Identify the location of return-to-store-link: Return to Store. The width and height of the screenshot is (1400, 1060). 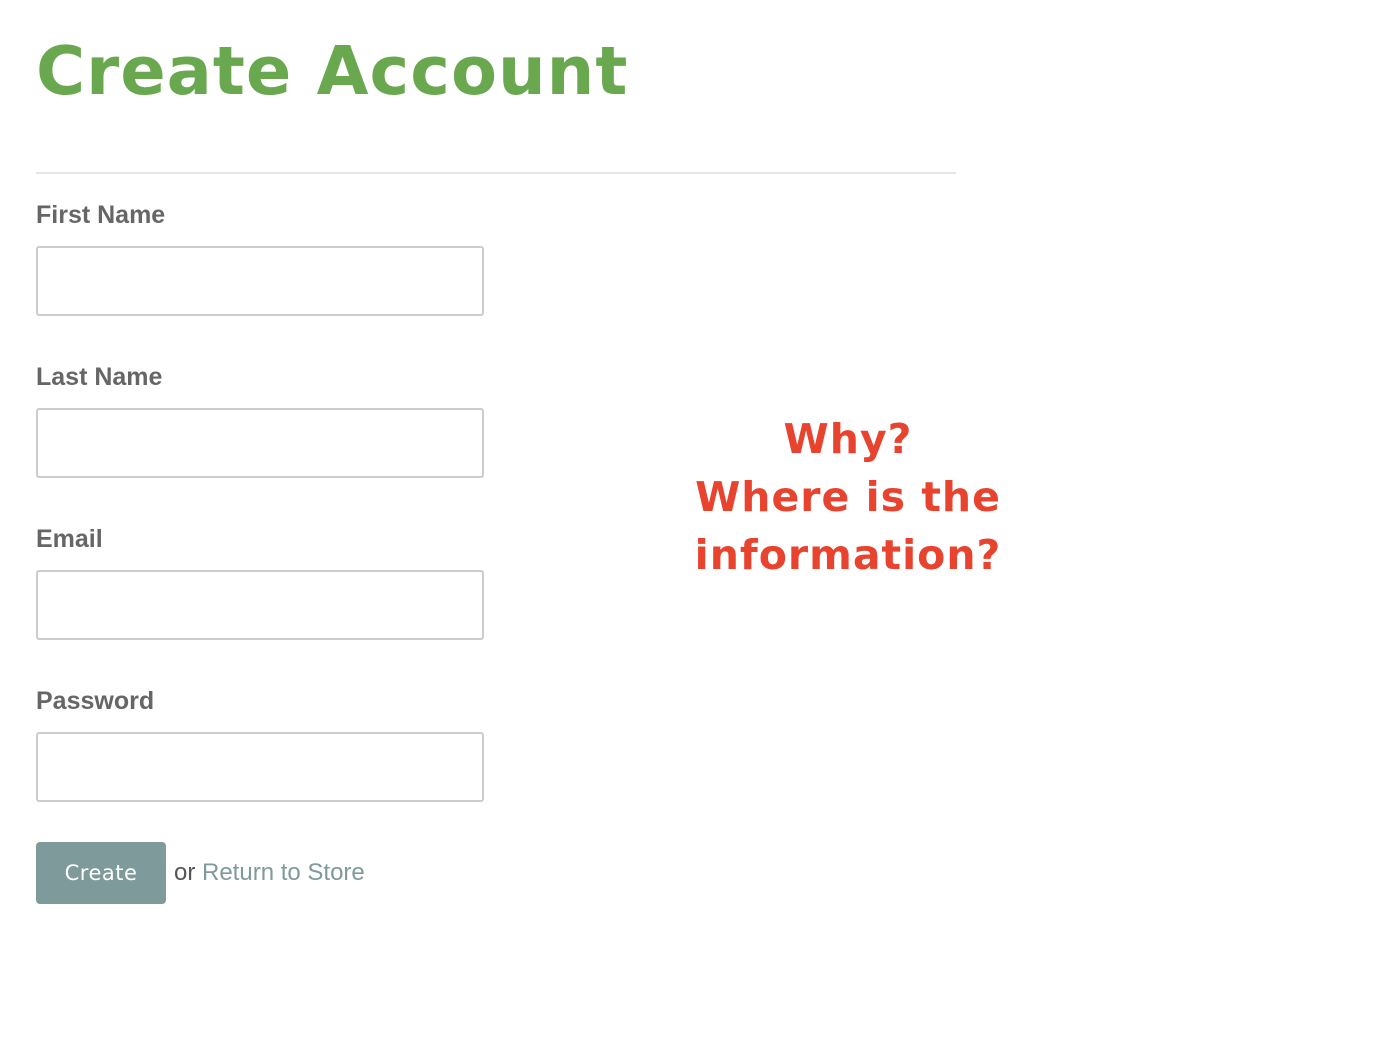
(283, 873).